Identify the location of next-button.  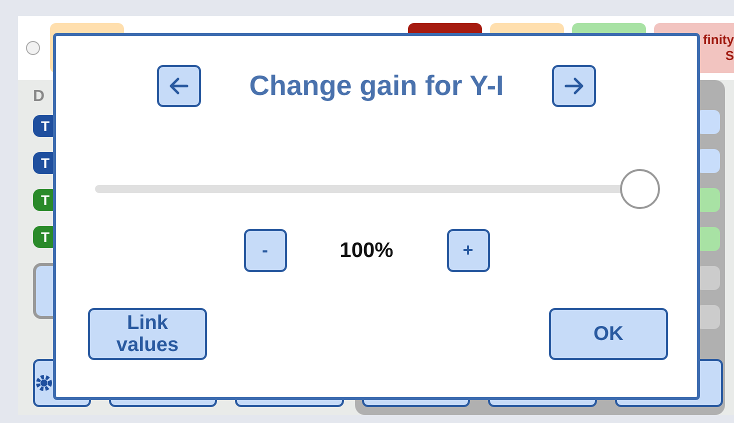
(574, 86).